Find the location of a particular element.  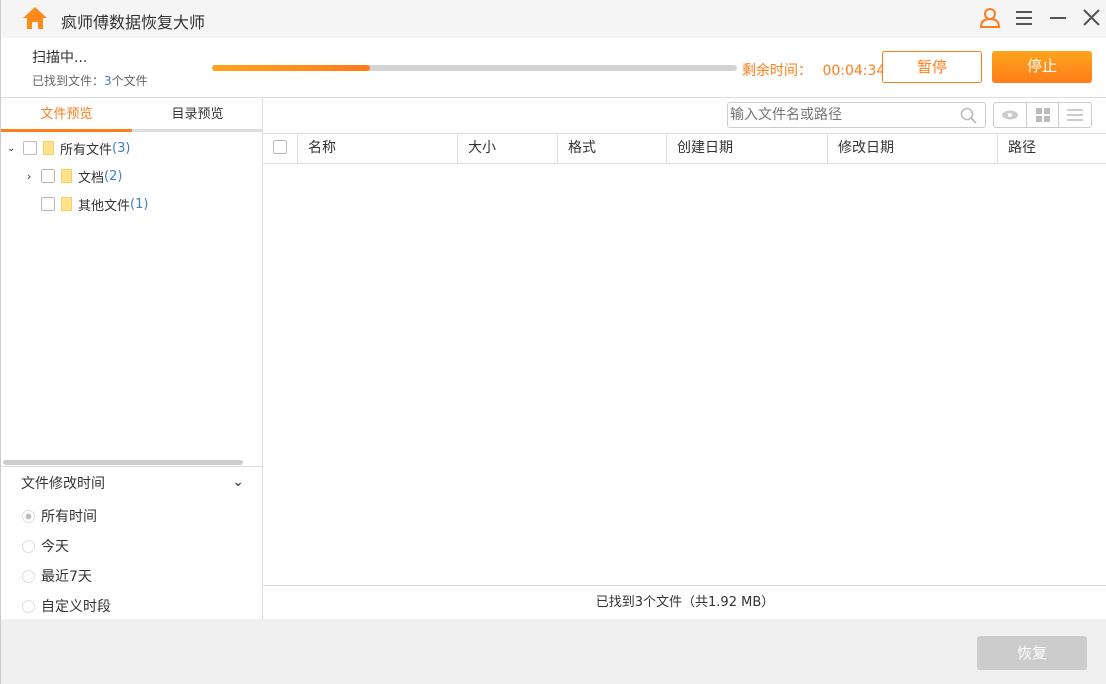

tab-directory-preview: 目录预览 is located at coordinates (197, 115).